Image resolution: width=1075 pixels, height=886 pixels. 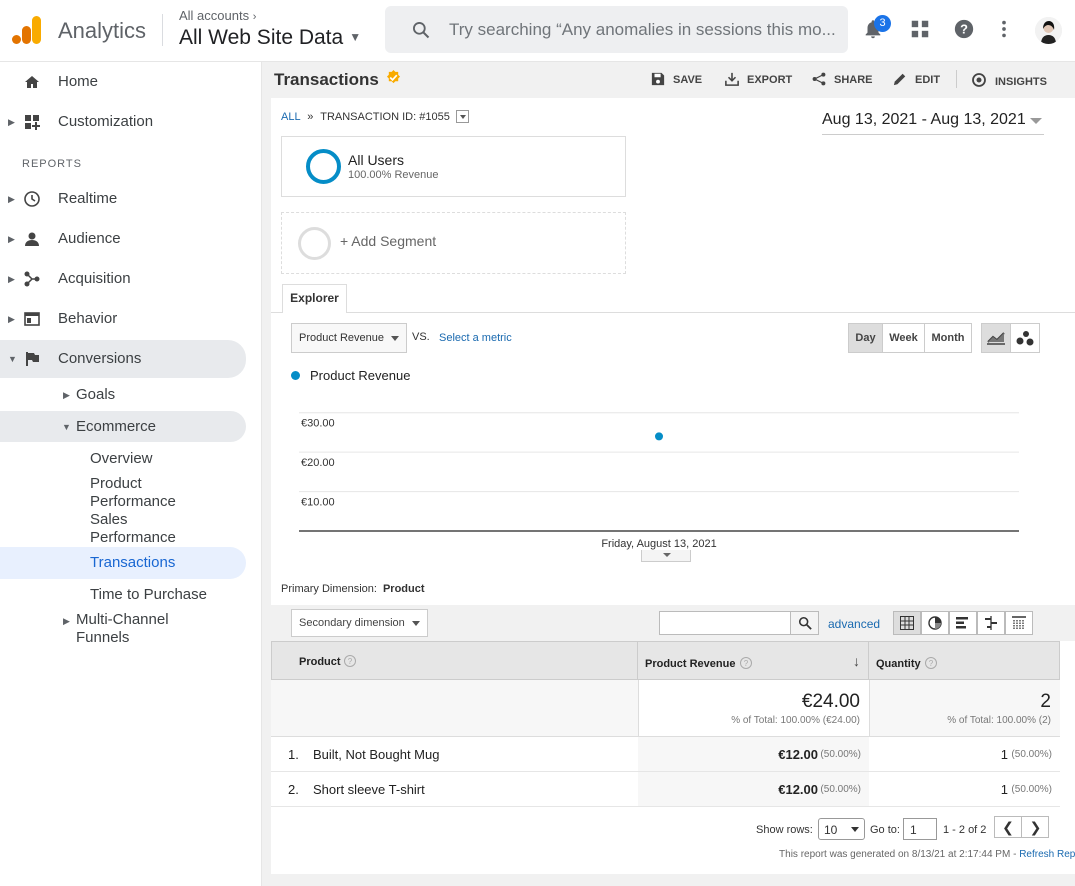 What do you see at coordinates (913, 830) in the screenshot?
I see `goto-value: 1` at bounding box center [913, 830].